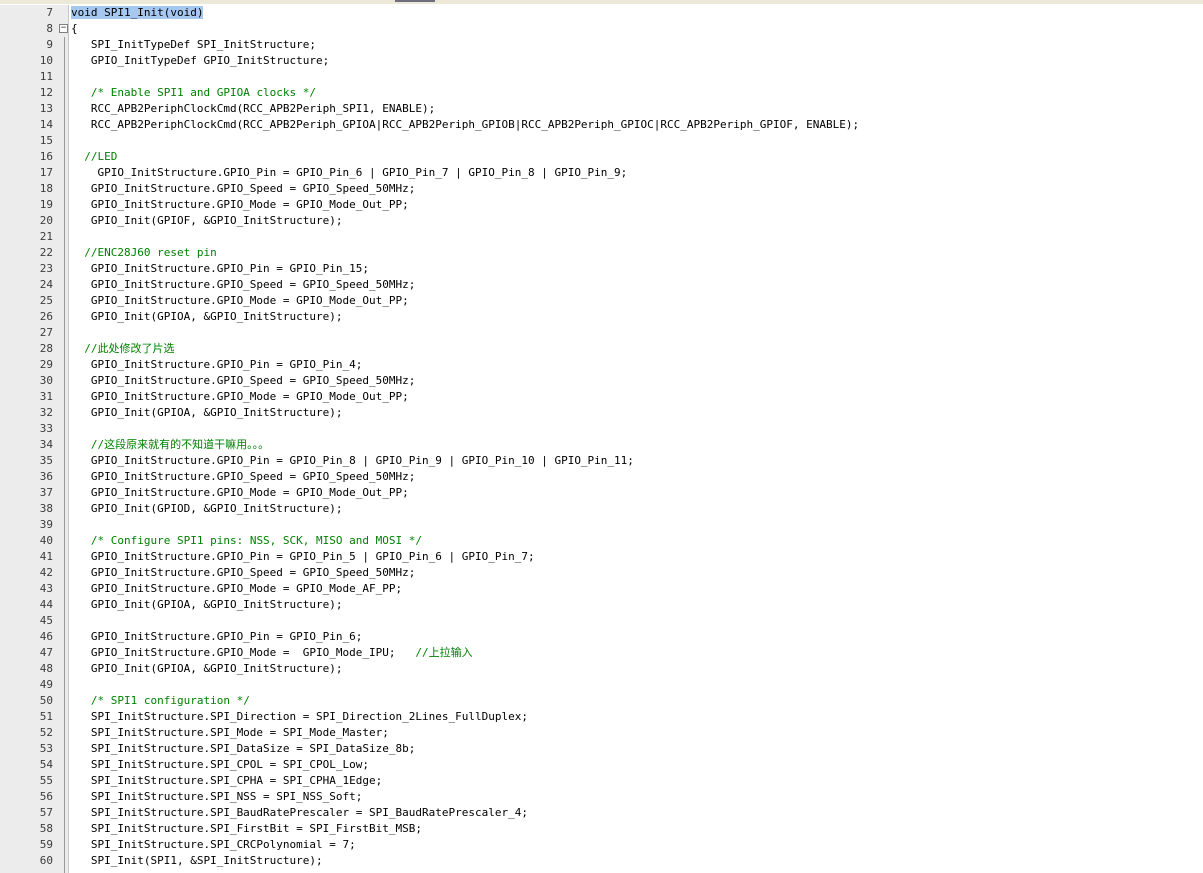  What do you see at coordinates (601, 77) in the screenshot?
I see `code-line: 11` at bounding box center [601, 77].